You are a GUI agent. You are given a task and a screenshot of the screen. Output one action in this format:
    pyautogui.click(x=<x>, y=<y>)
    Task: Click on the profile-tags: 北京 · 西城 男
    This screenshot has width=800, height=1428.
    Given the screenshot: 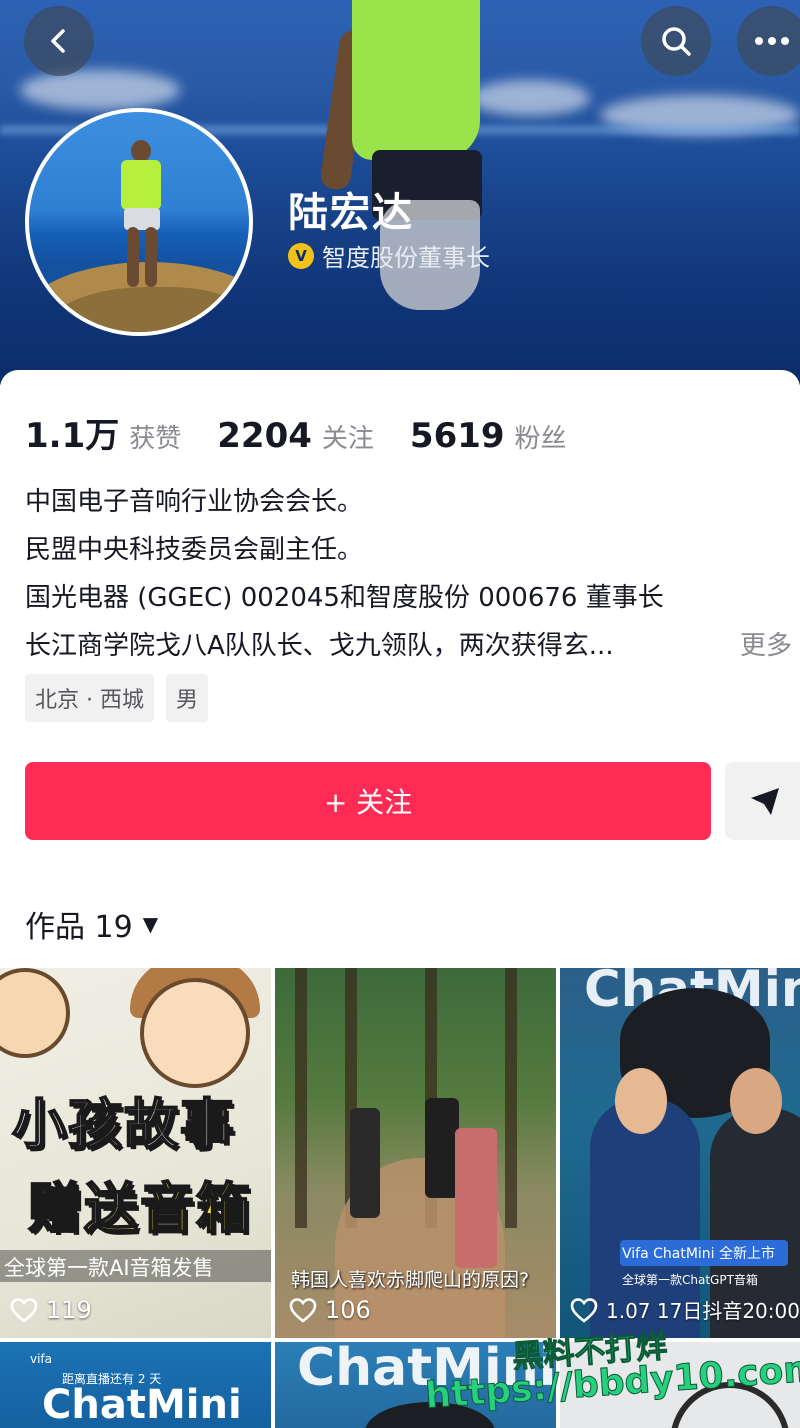 What is the action you would take?
    pyautogui.click(x=116, y=698)
    